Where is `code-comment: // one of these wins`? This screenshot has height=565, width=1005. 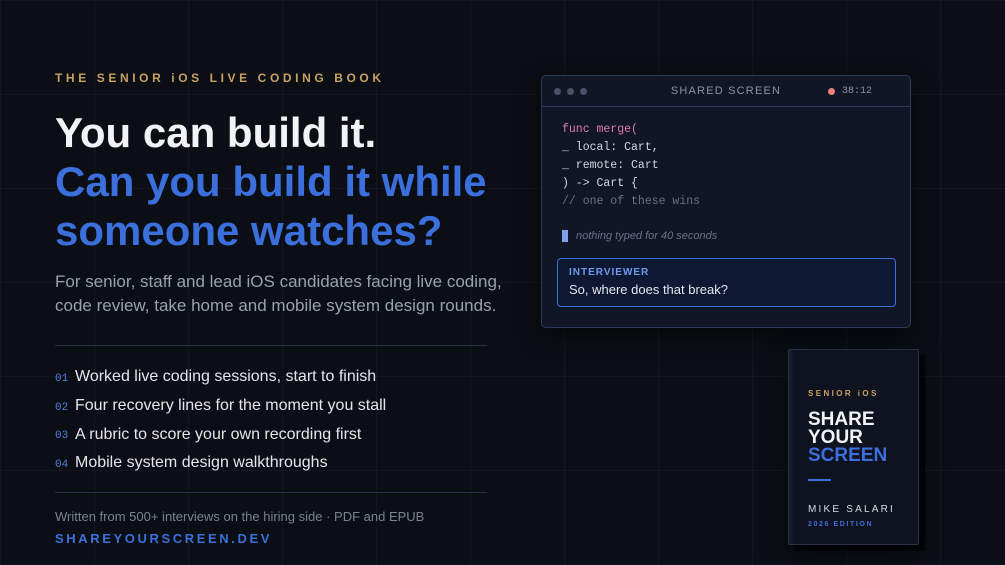
code-comment: // one of these wins is located at coordinates (631, 201).